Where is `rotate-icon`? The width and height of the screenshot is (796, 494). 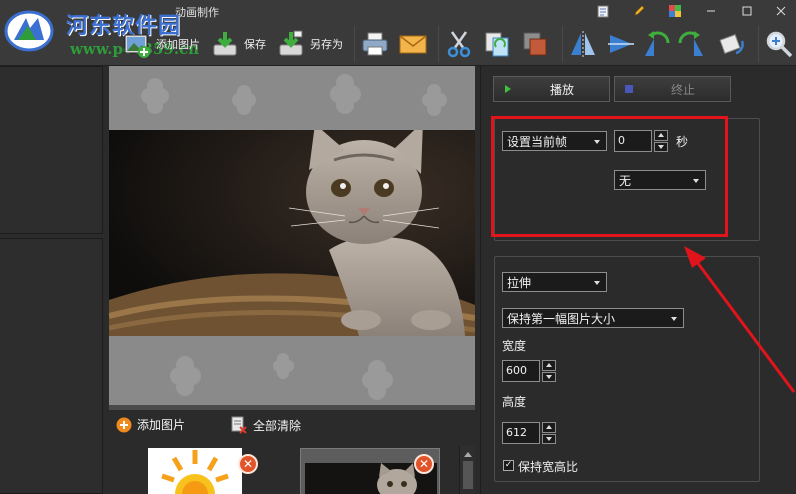
rotate-icon is located at coordinates (731, 44).